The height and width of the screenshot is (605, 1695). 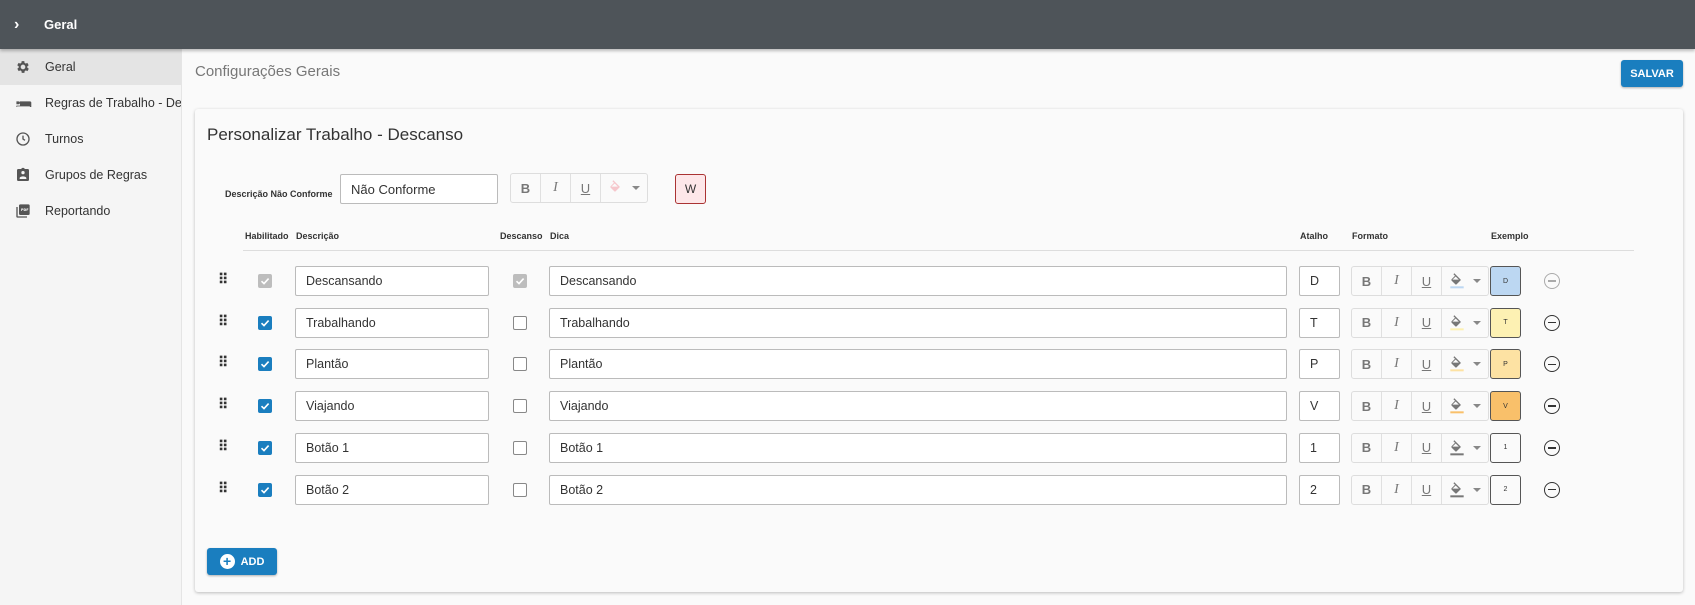 I want to click on hint-input: Descansando, so click(x=918, y=281).